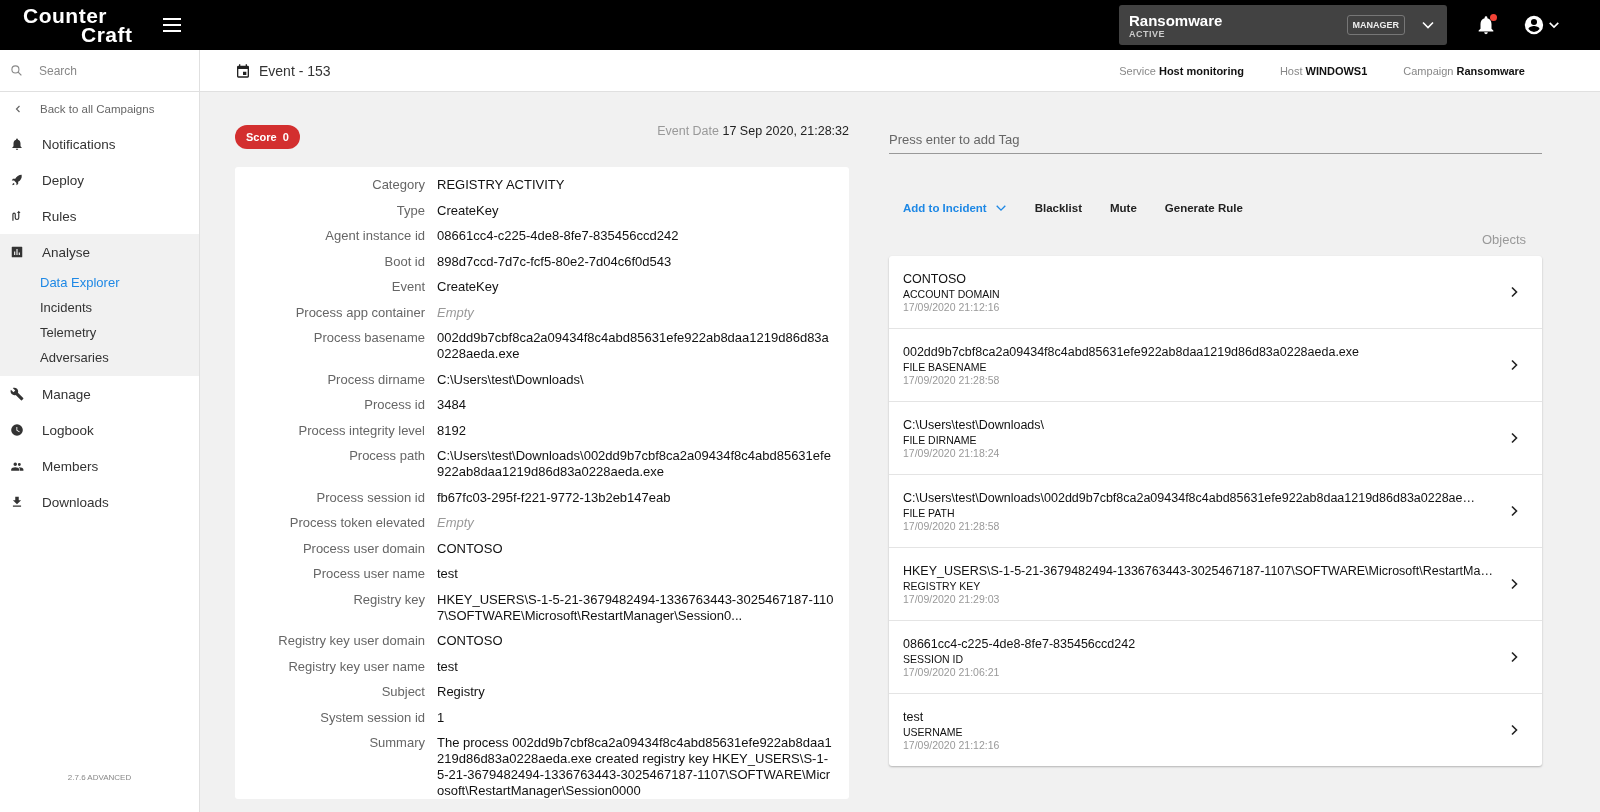  I want to click on object-time: 17/09/2020 21:06:21, so click(952, 671).